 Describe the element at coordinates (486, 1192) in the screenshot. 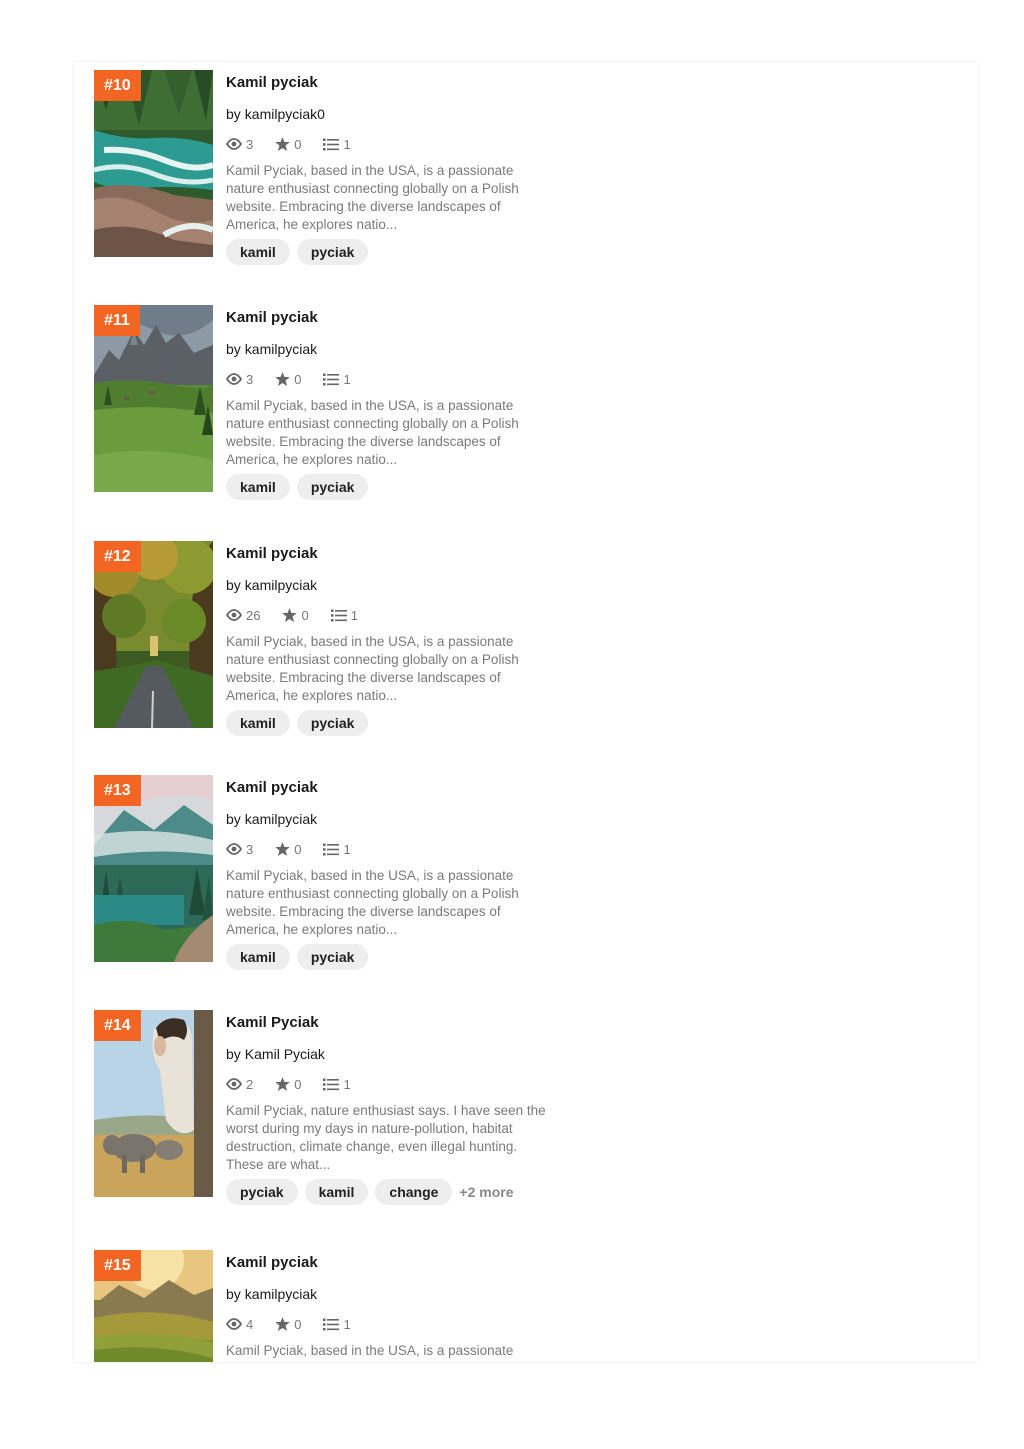

I see `more-tags-link: +2 more` at that location.